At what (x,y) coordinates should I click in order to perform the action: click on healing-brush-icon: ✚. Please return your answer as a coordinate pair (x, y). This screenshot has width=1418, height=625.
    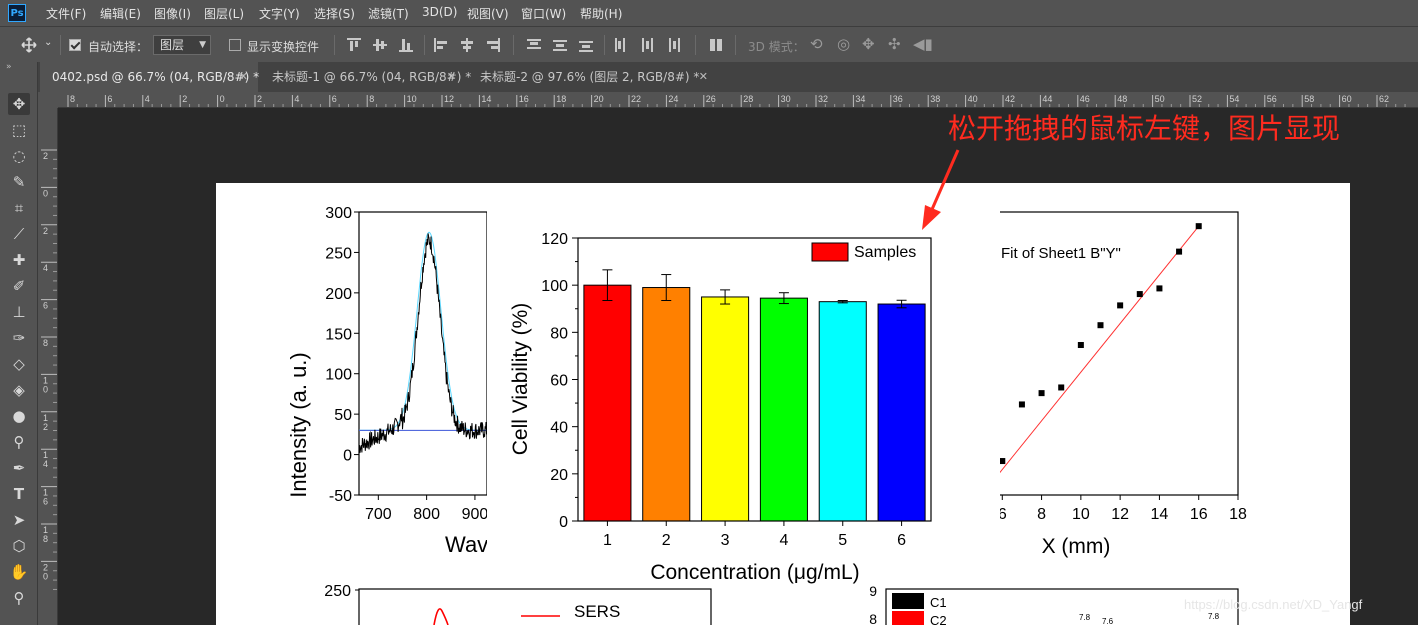
    Looking at the image, I should click on (19, 260).